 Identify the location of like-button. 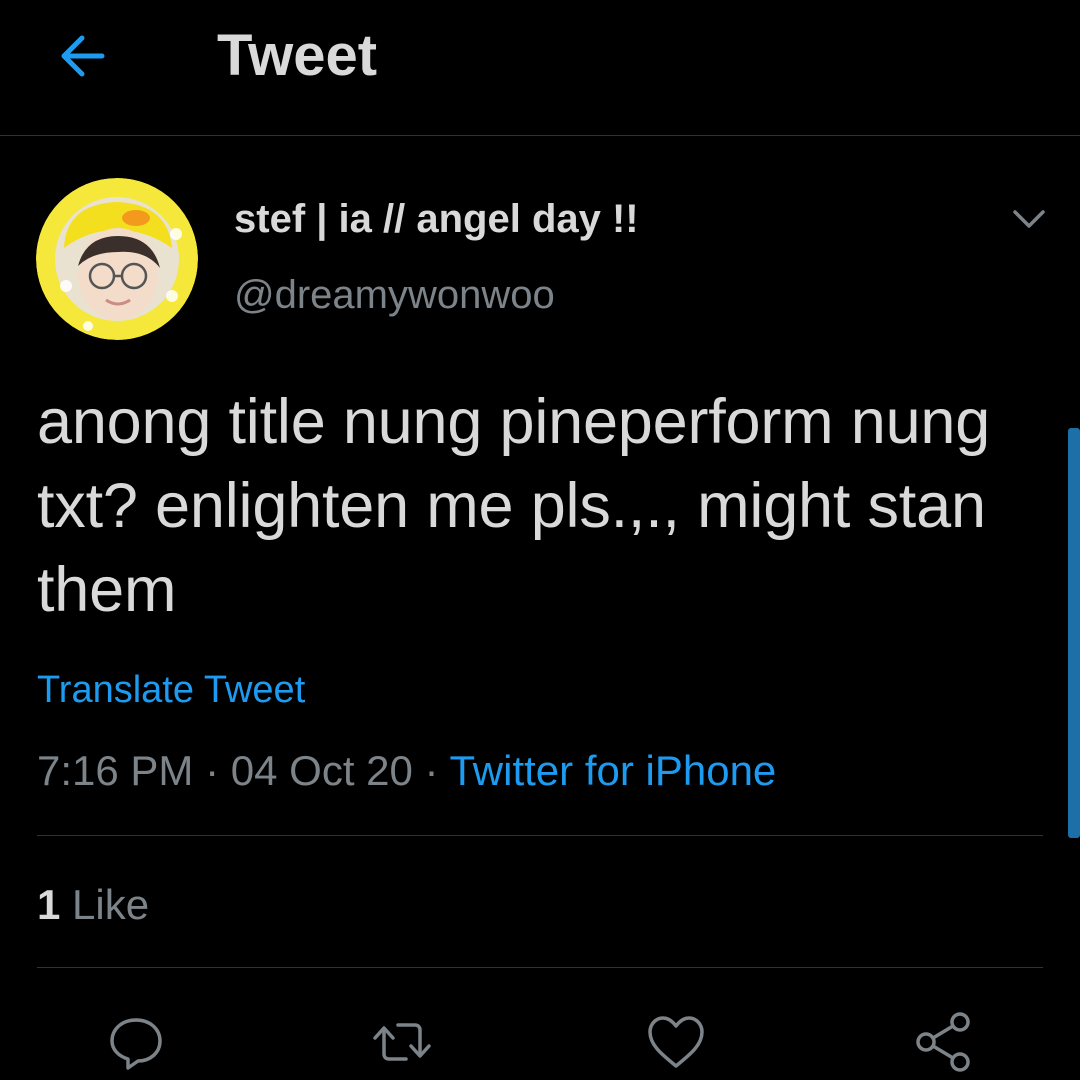
(676, 1042).